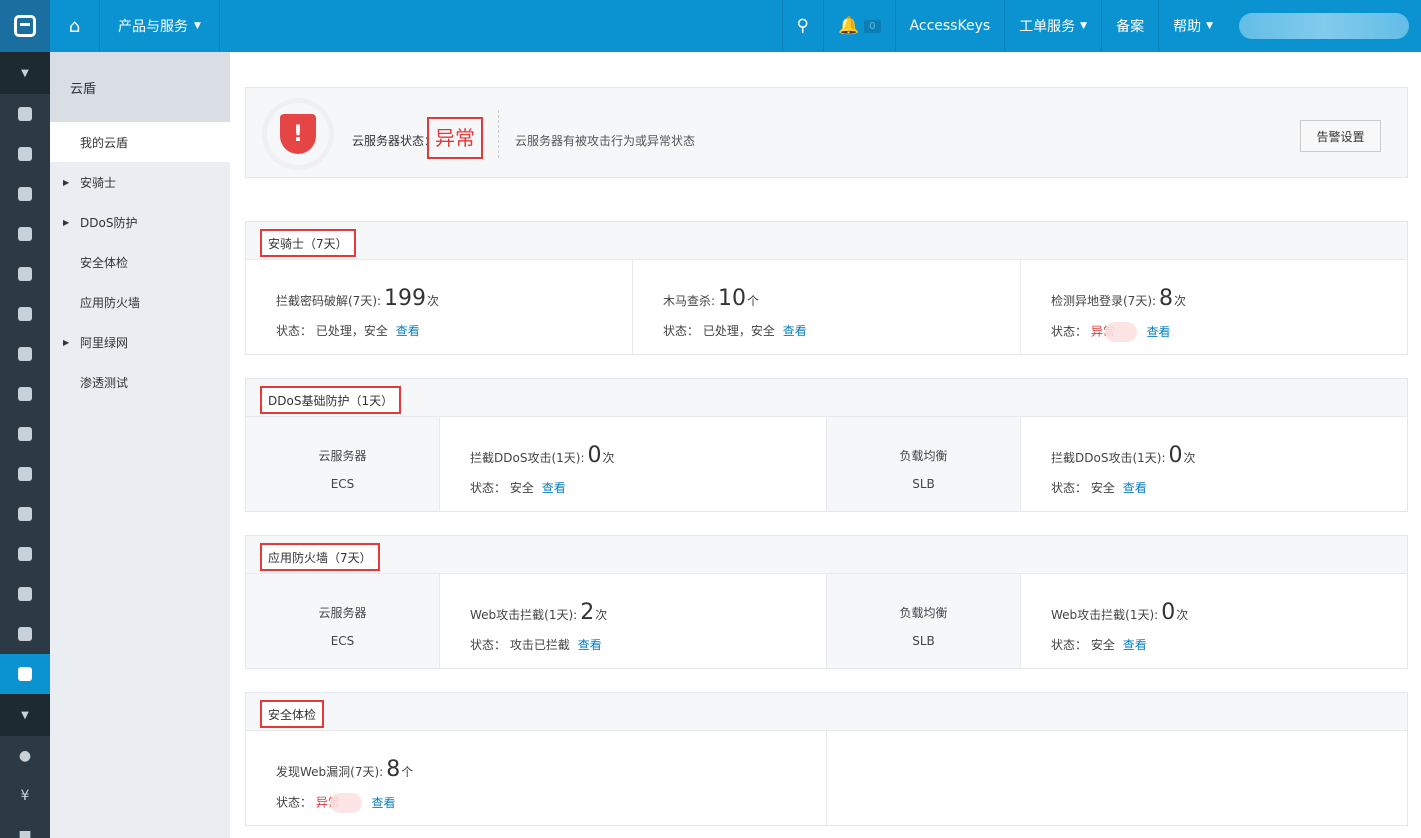 The image size is (1421, 838). What do you see at coordinates (872, 26) in the screenshot?
I see `notification-count-badge: 0` at bounding box center [872, 26].